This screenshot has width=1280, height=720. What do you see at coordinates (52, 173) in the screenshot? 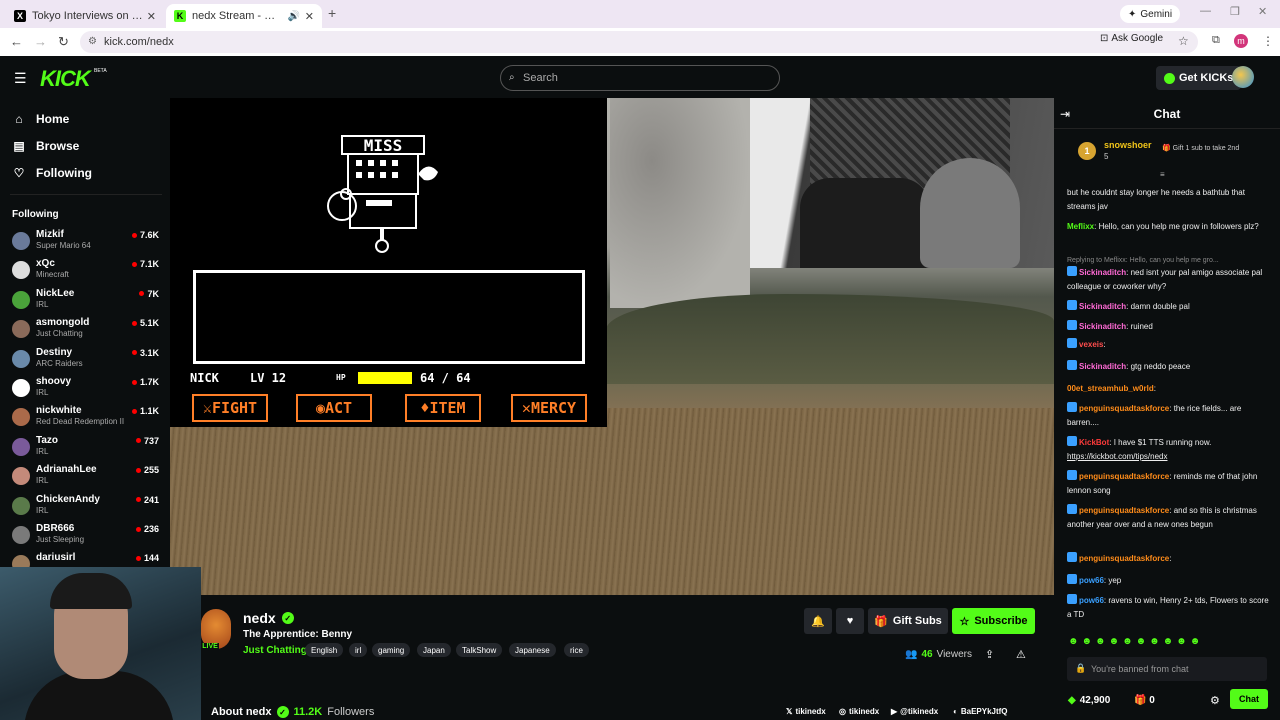
I see `sidebar-item-following: ♡ Following` at bounding box center [52, 173].